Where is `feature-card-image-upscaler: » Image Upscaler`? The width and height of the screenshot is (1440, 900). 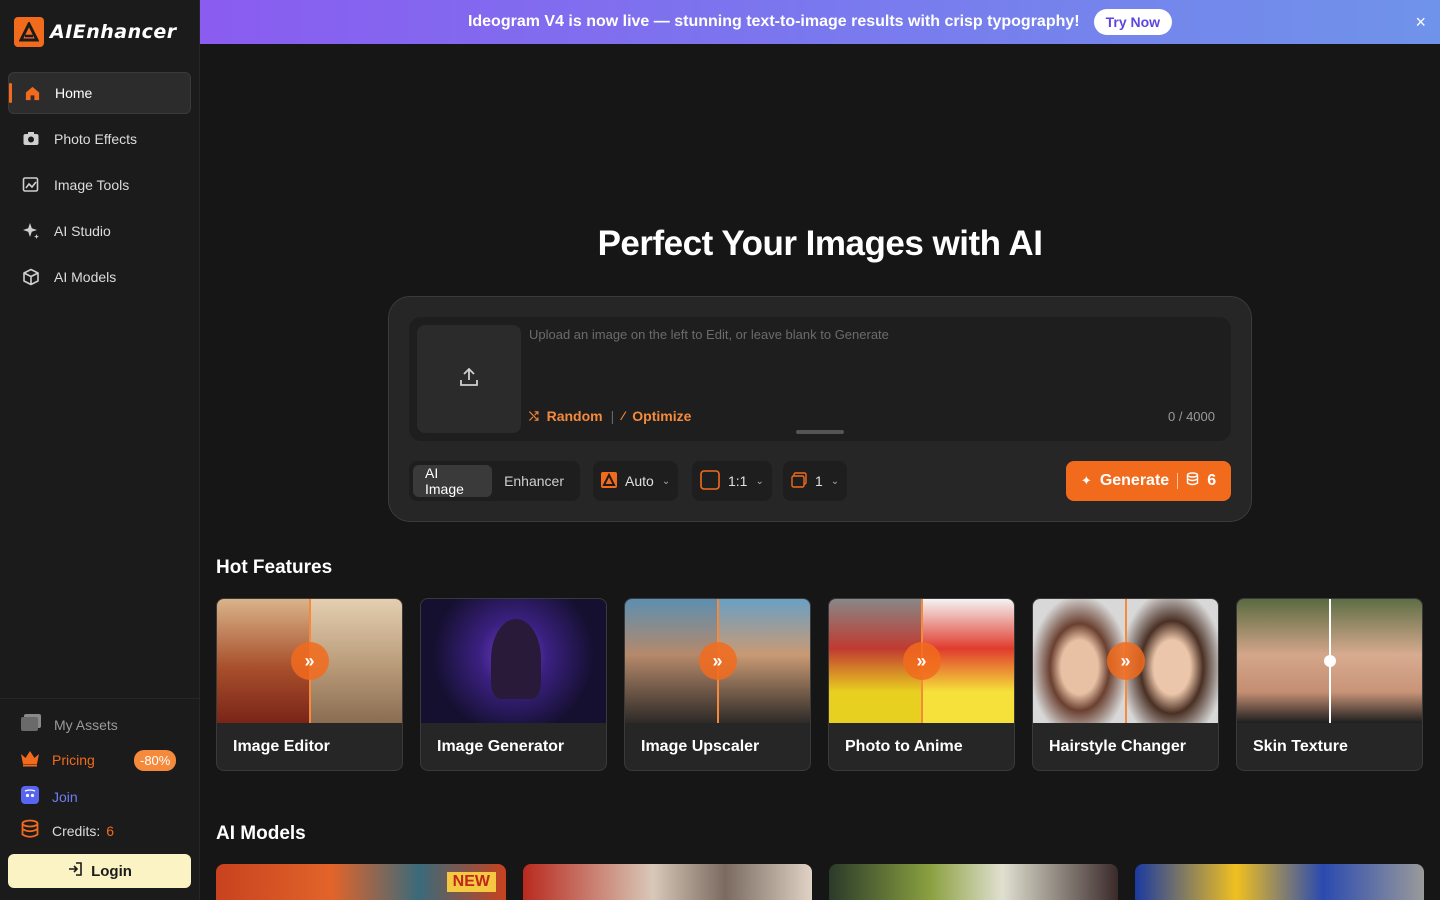 feature-card-image-upscaler: » Image Upscaler is located at coordinates (717, 684).